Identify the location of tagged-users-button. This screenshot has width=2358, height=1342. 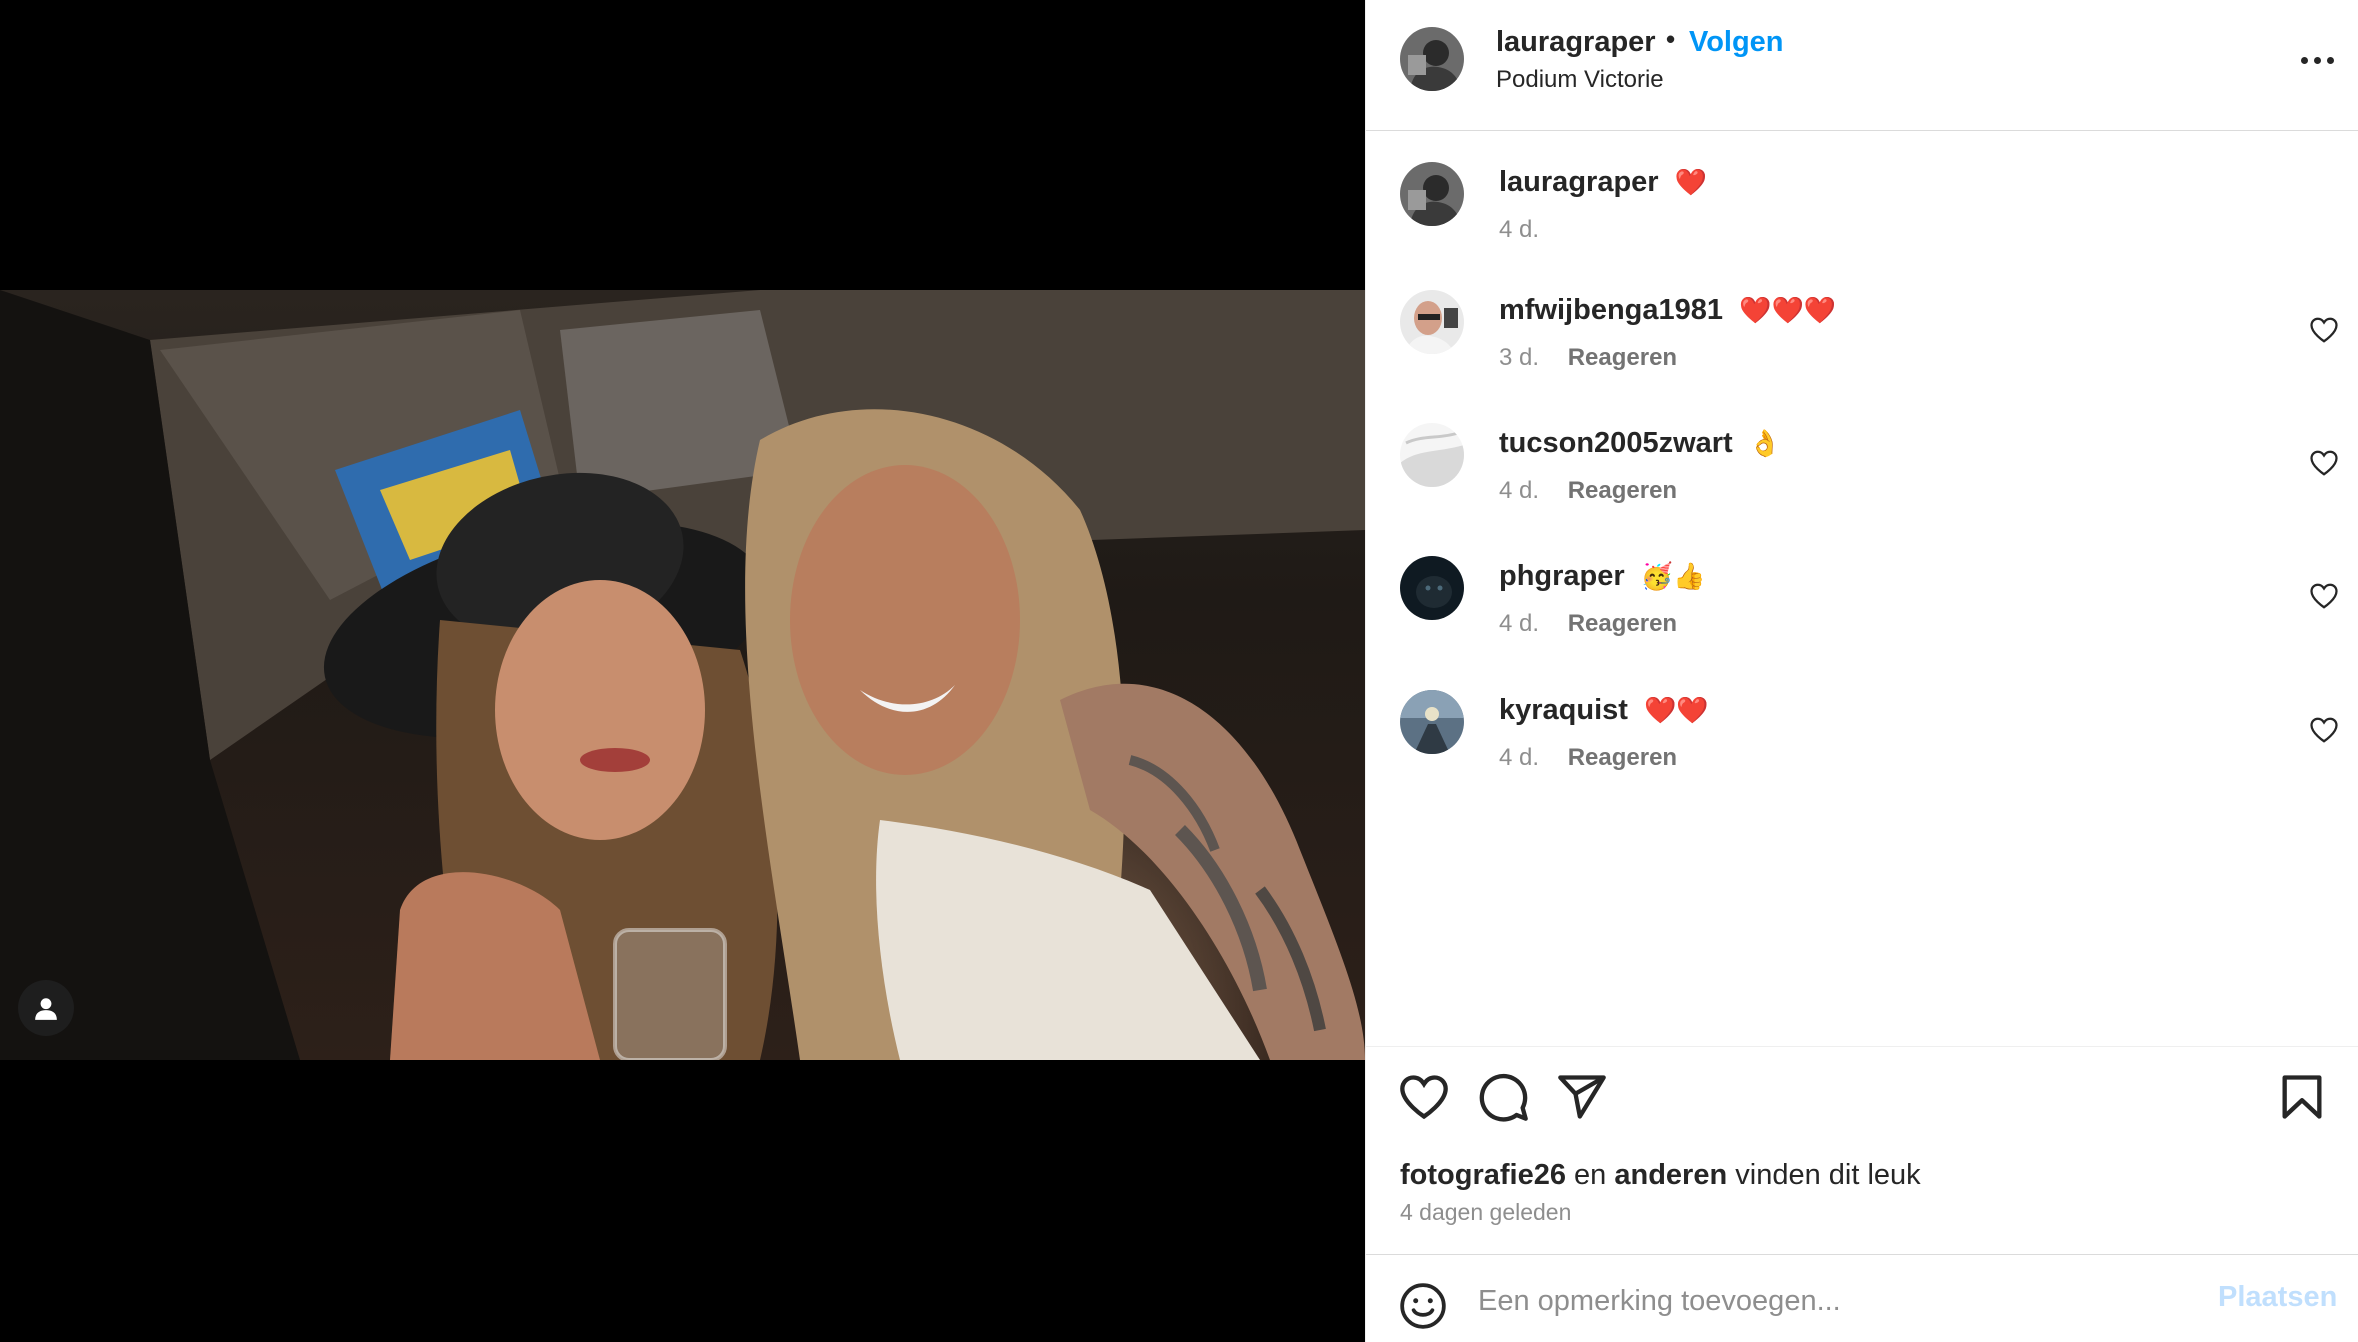
(46, 1008).